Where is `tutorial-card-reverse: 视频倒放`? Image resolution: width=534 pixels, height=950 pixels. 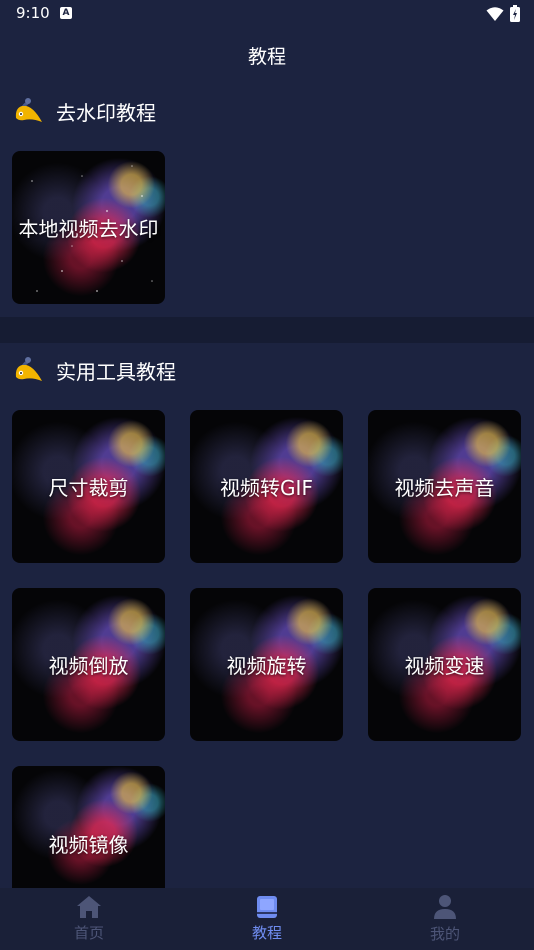
tutorial-card-reverse: 视频倒放 is located at coordinates (88, 664).